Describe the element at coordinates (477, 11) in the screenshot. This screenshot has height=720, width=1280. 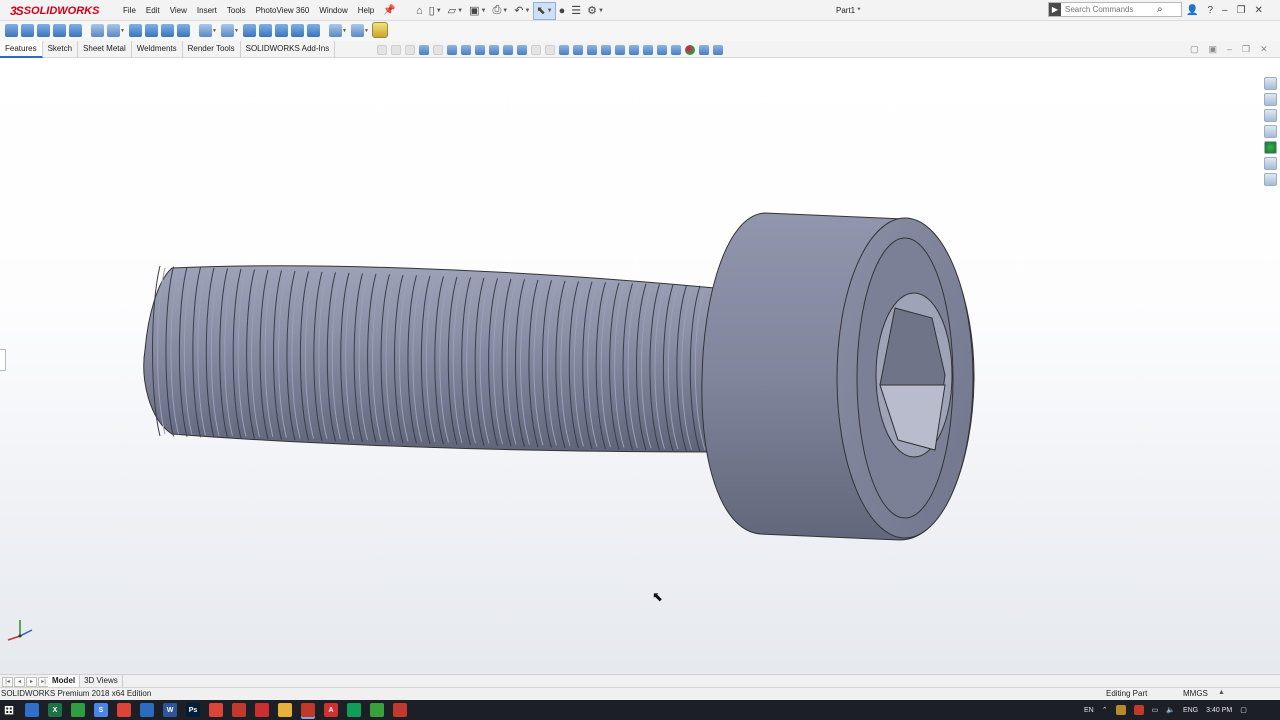
I see `save-icon: ▣ ▼` at that location.